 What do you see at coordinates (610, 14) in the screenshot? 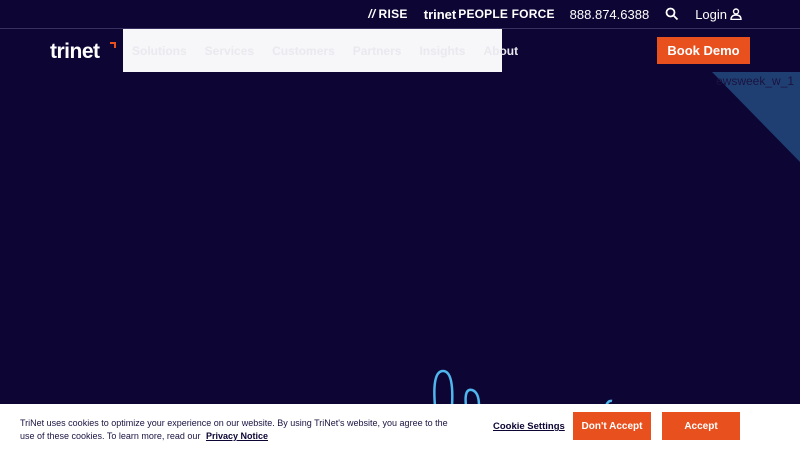
I see `phone-link: 888.874.6388` at bounding box center [610, 14].